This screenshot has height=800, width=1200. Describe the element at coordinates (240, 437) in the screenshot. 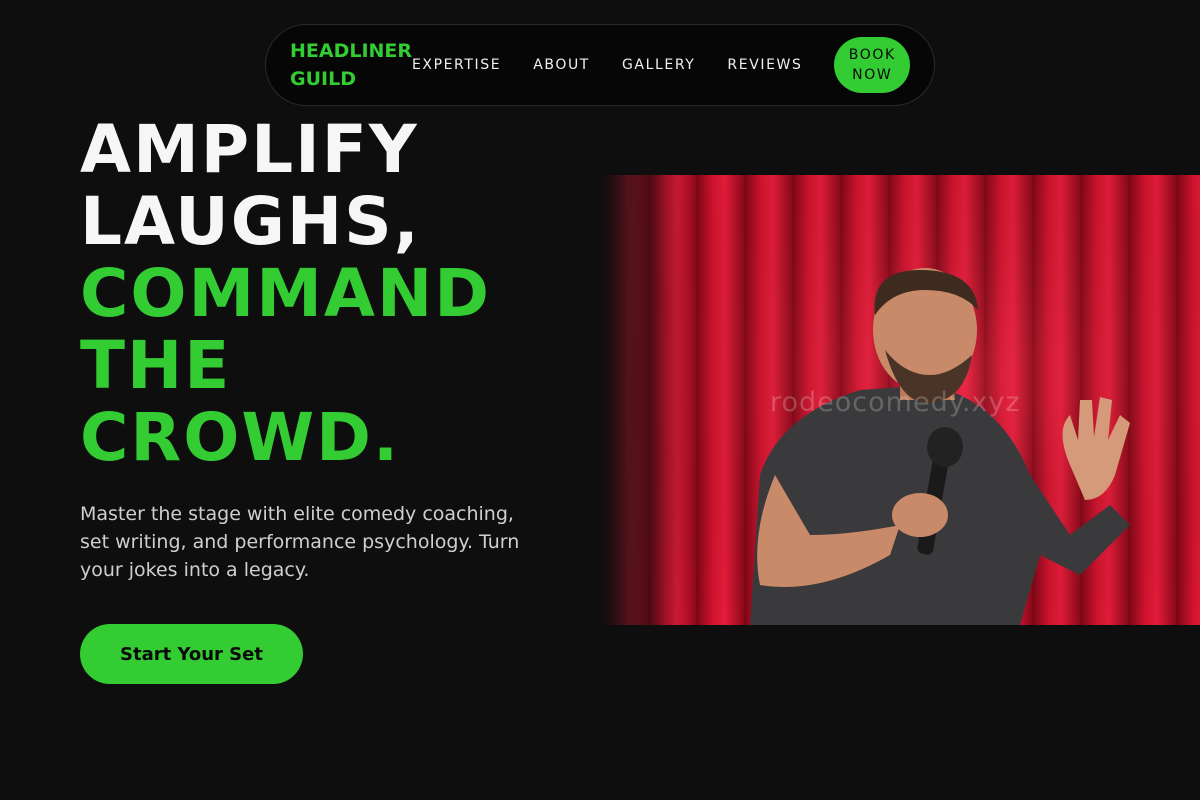

I see `hero-title-line-5: CROWD.` at that location.